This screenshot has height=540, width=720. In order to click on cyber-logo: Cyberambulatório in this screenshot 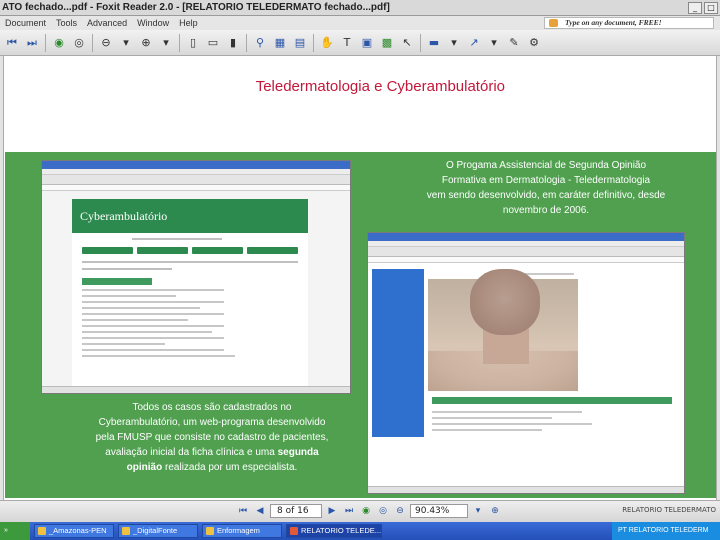, I will do `click(124, 216)`.